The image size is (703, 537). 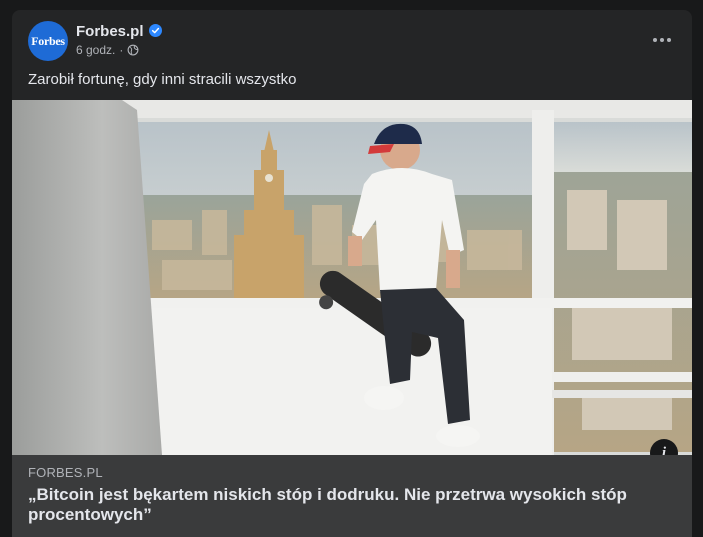 I want to click on info-icon: i, so click(x=664, y=450).